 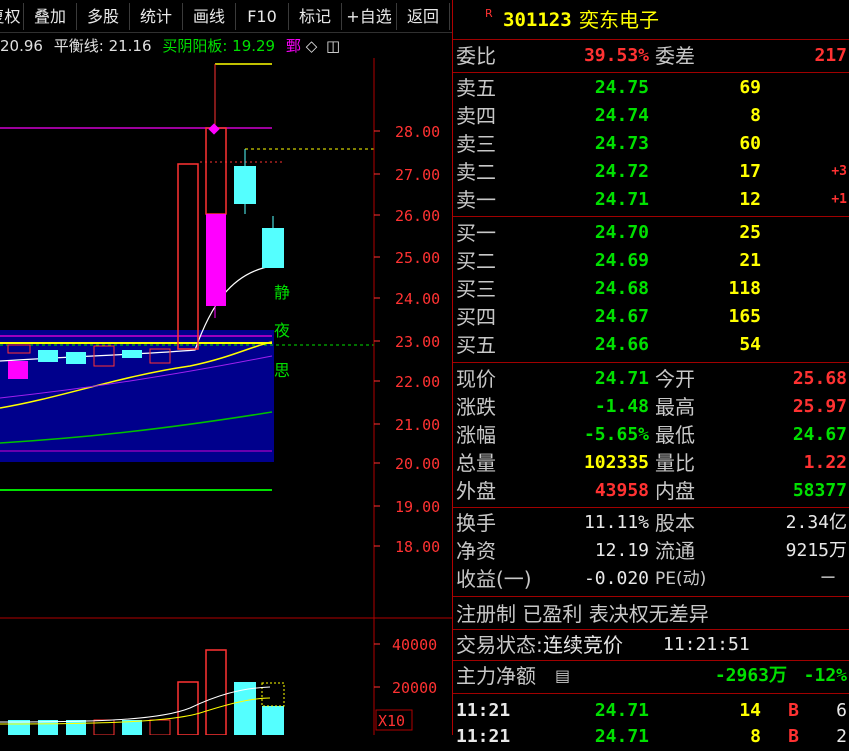 I want to click on stat-value: -1.48, so click(x=621, y=406).